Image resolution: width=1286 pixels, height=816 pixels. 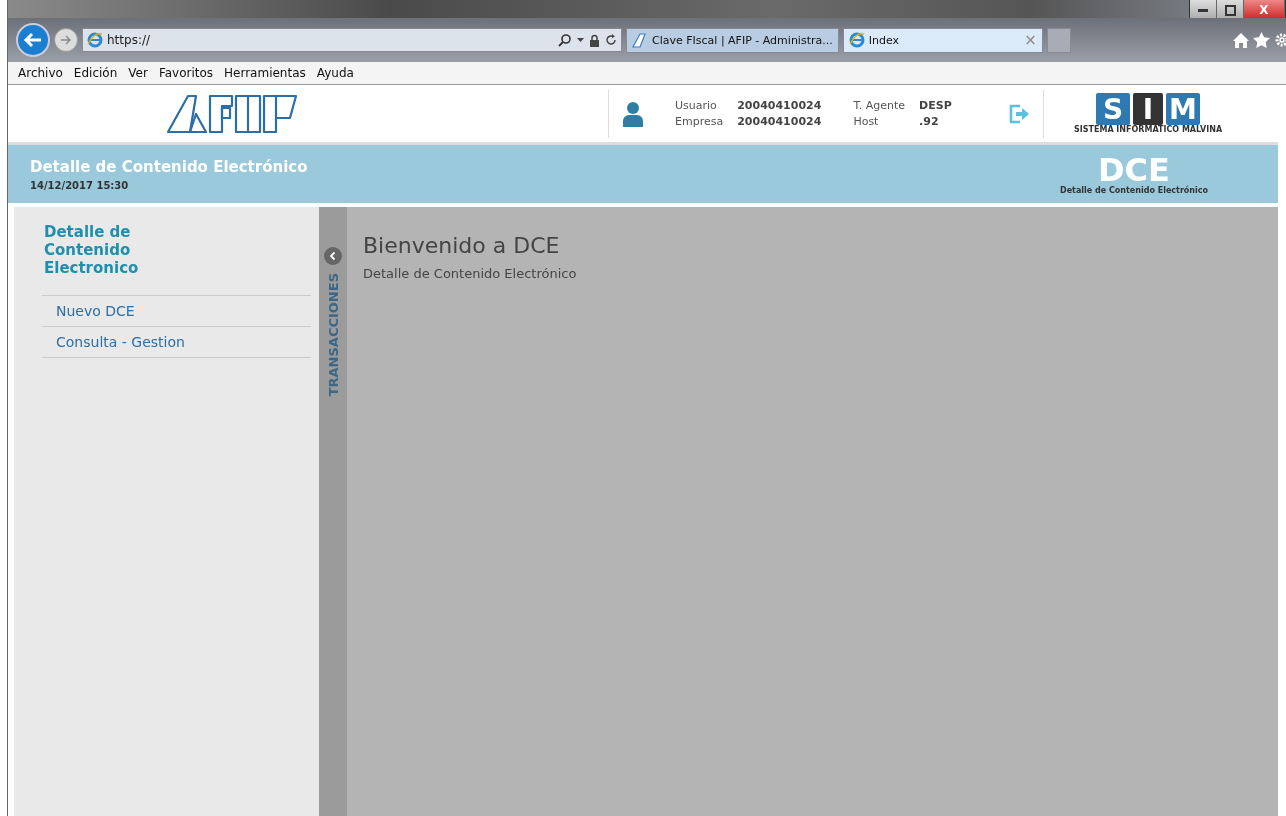 What do you see at coordinates (1261, 40) in the screenshot?
I see `star-icon` at bounding box center [1261, 40].